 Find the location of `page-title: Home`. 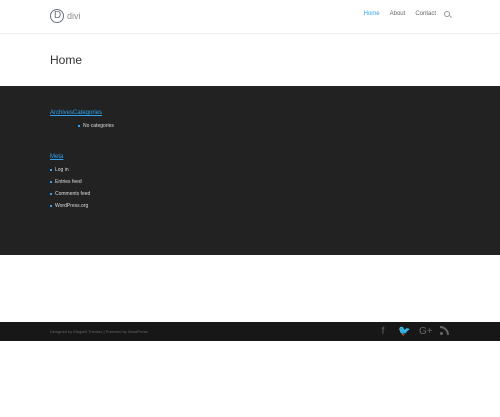

page-title: Home is located at coordinates (66, 60).